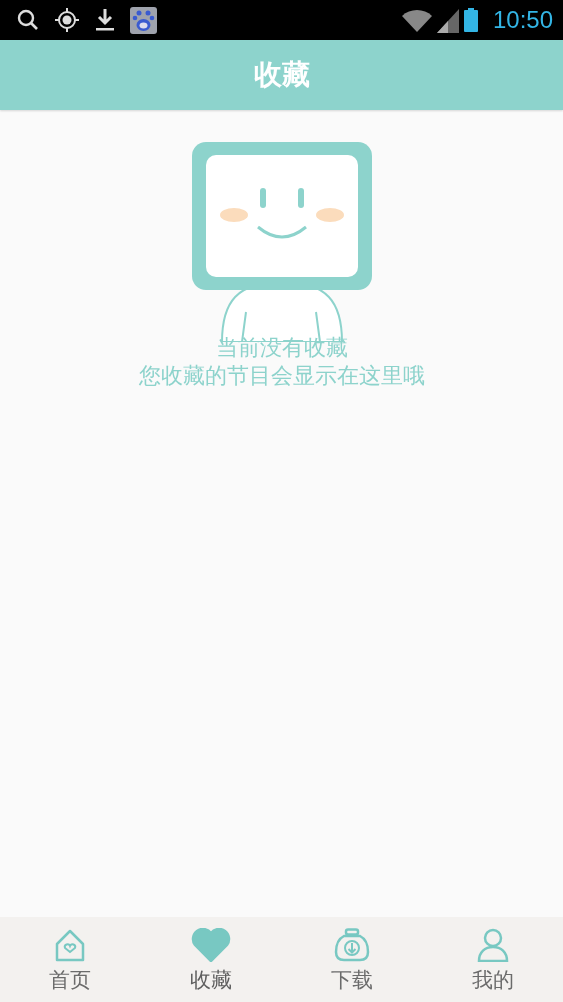 This screenshot has width=563, height=1002. What do you see at coordinates (211, 944) in the screenshot?
I see `heart-icon` at bounding box center [211, 944].